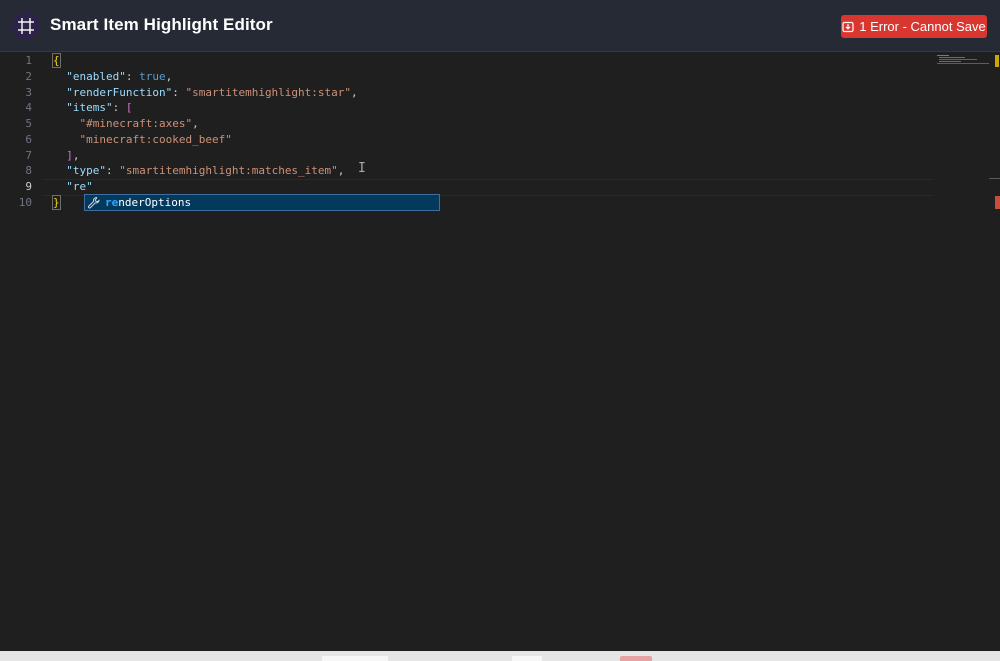 The image size is (1000, 661). I want to click on code-line: "items": [, so click(92, 108).